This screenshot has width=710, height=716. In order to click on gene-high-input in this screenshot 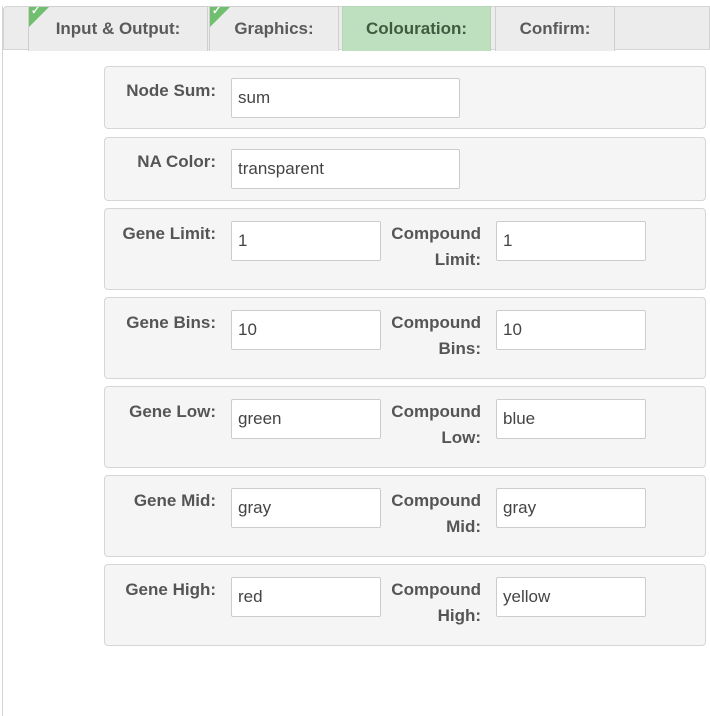, I will do `click(306, 597)`.